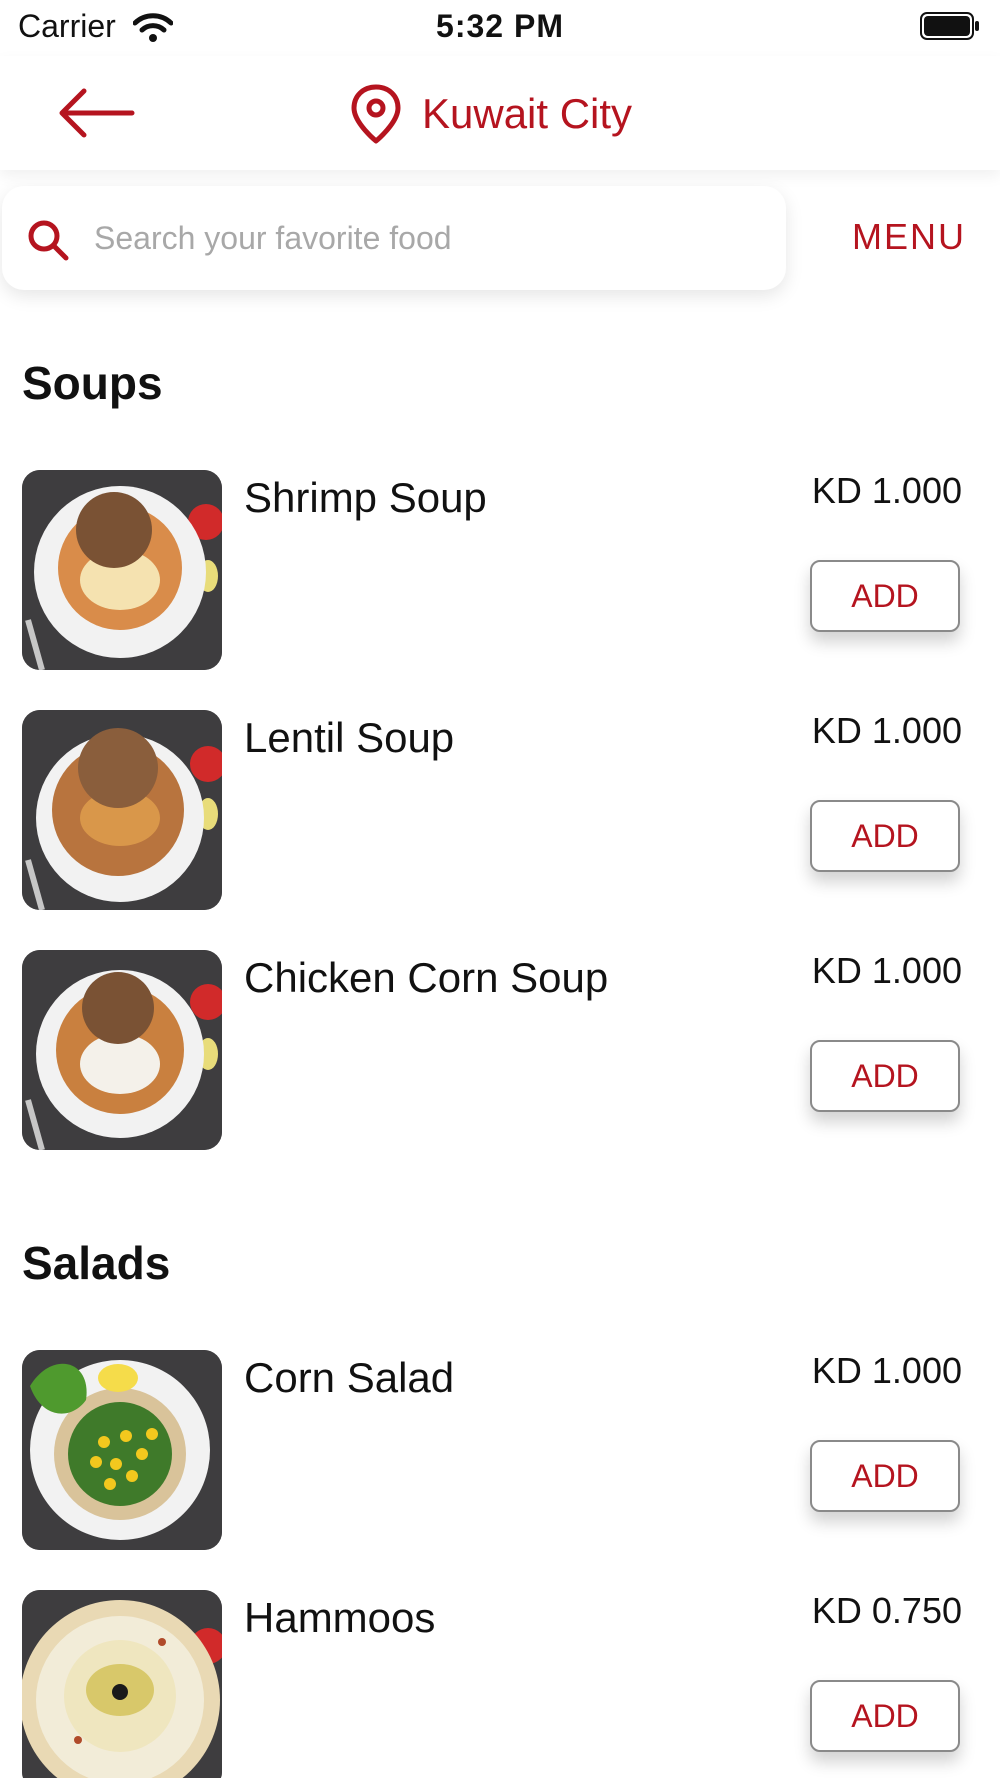 The width and height of the screenshot is (1000, 1778). Describe the element at coordinates (122, 570) in the screenshot. I see `food-image-shrimp-soup` at that location.